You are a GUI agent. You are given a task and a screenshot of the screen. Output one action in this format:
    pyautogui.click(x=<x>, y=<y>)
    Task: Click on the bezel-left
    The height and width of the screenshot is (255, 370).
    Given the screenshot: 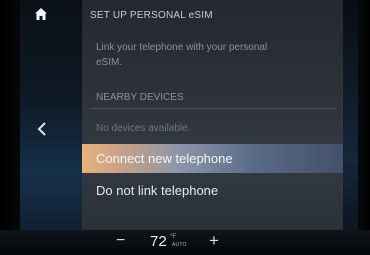 What is the action you would take?
    pyautogui.click(x=10, y=127)
    